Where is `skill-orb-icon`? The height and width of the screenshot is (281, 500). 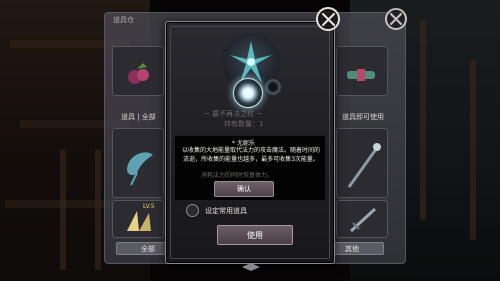
skill-orb-icon is located at coordinates (248, 93).